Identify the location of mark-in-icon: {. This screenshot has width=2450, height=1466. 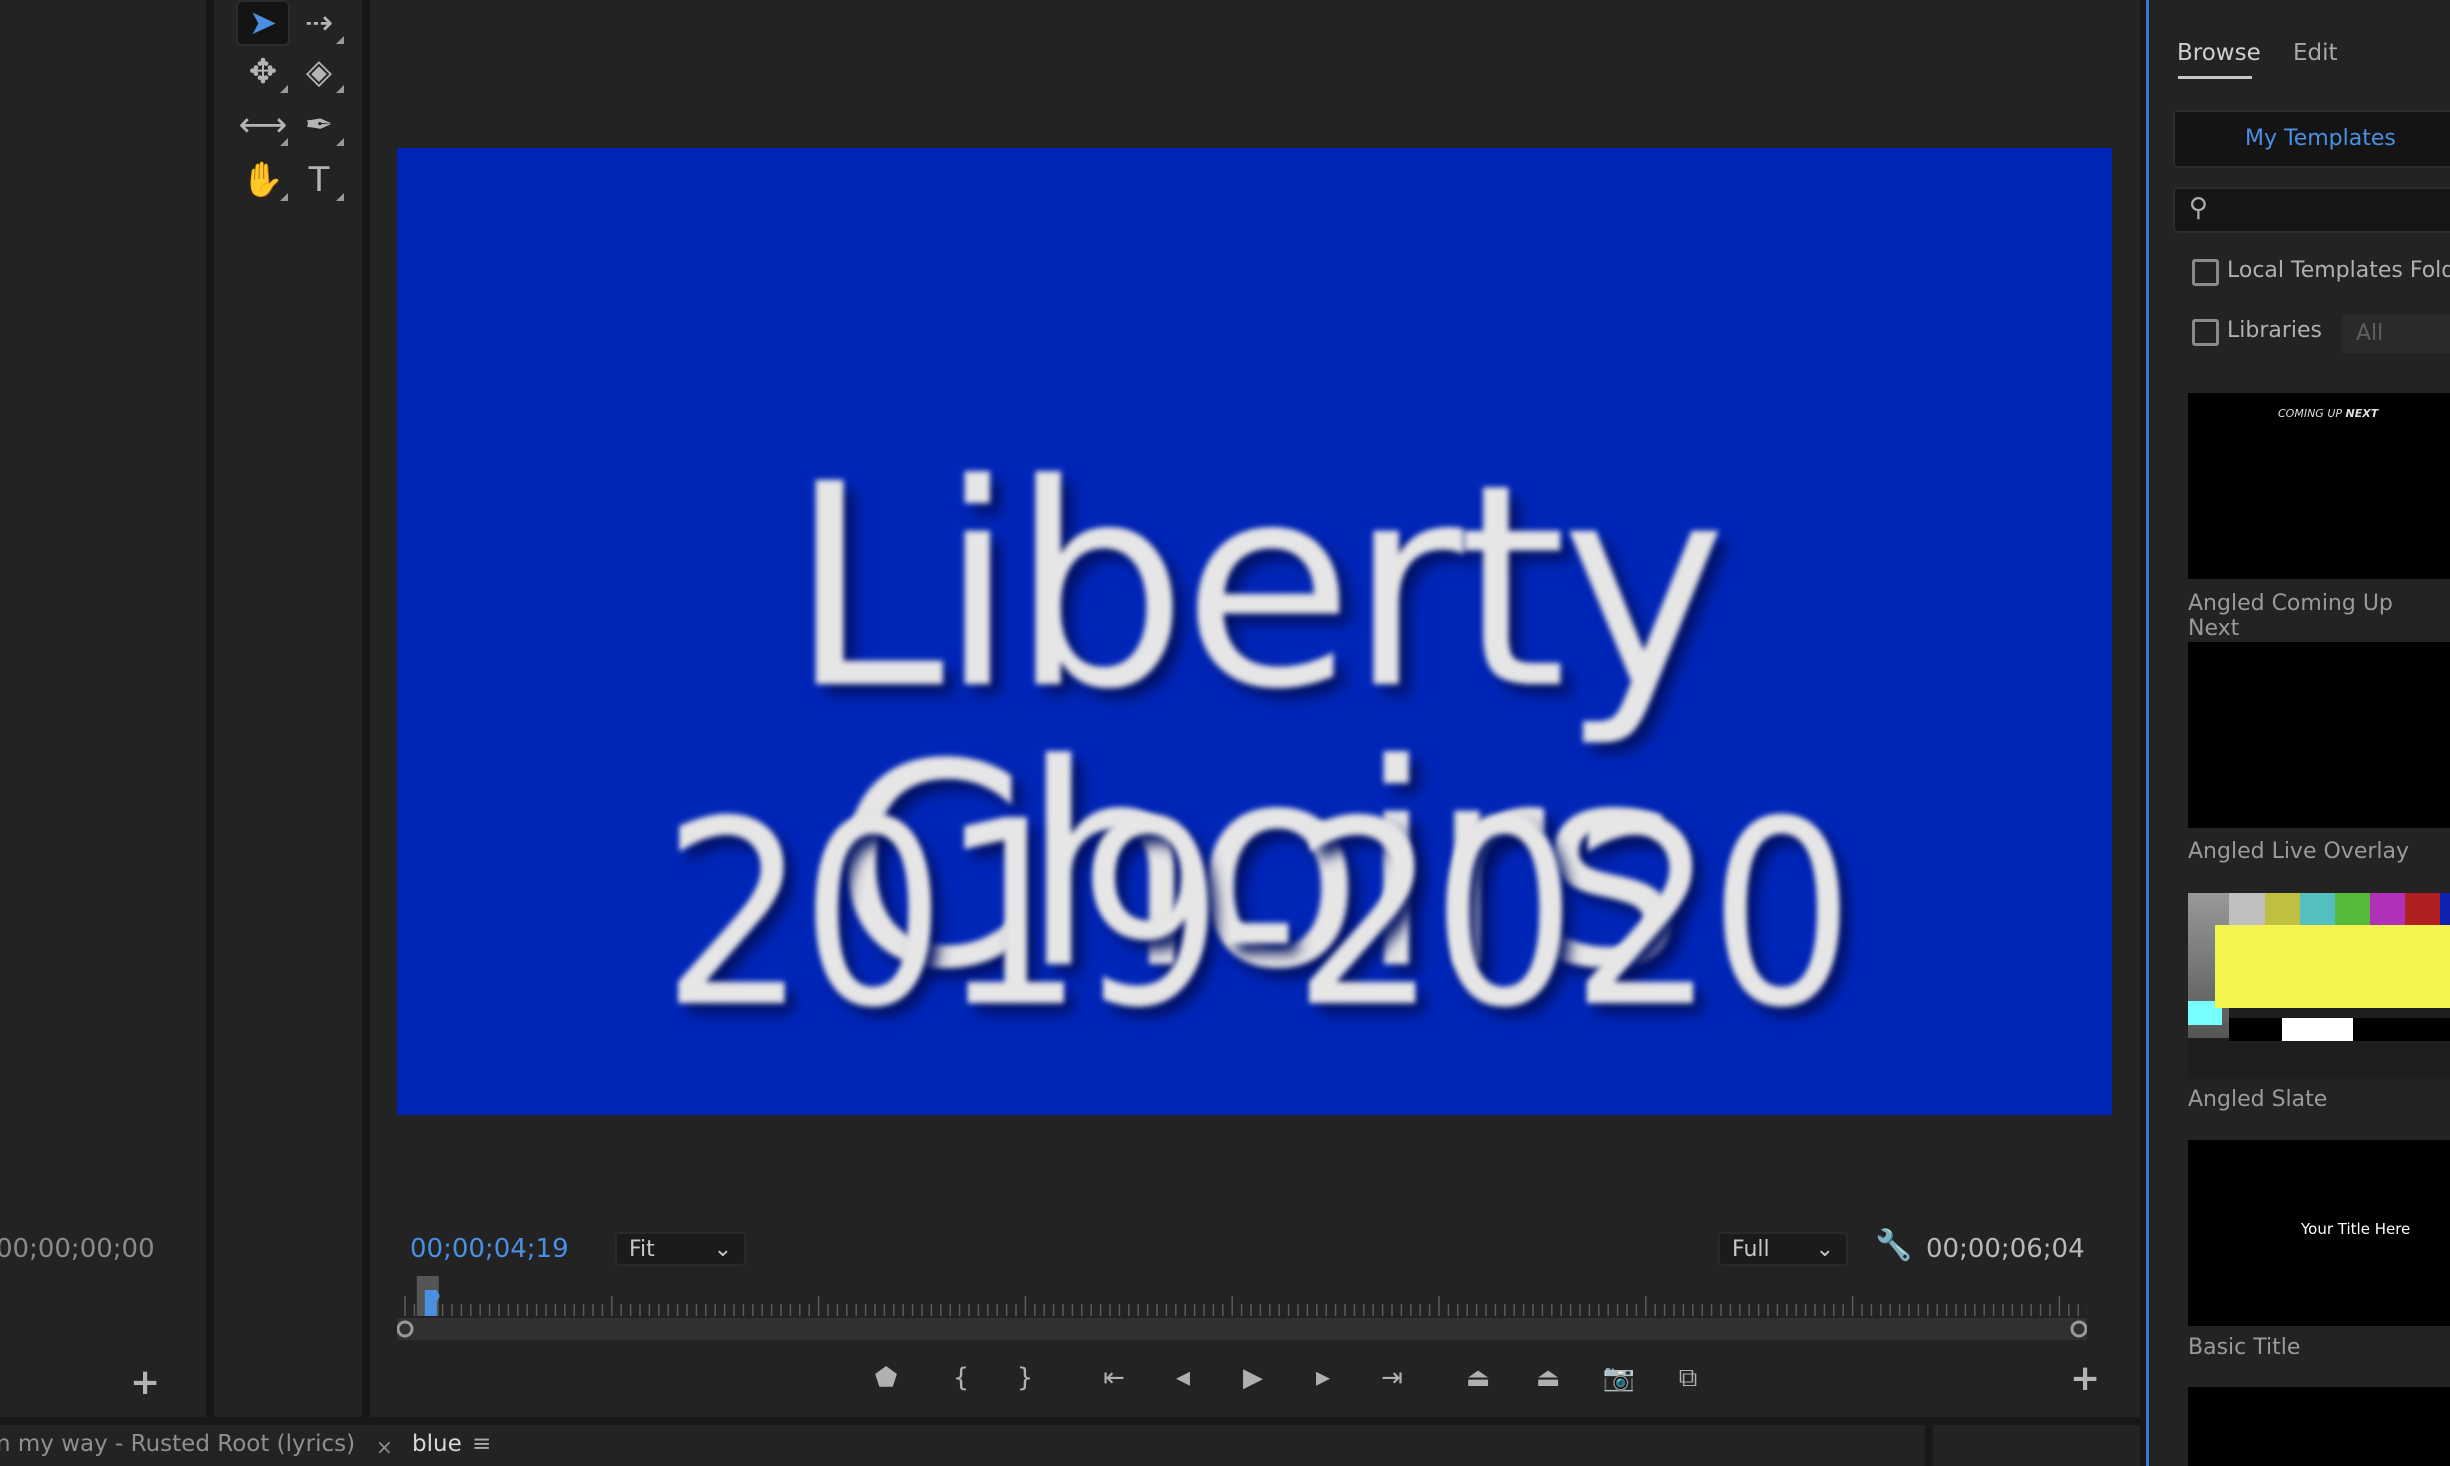
(961, 1378).